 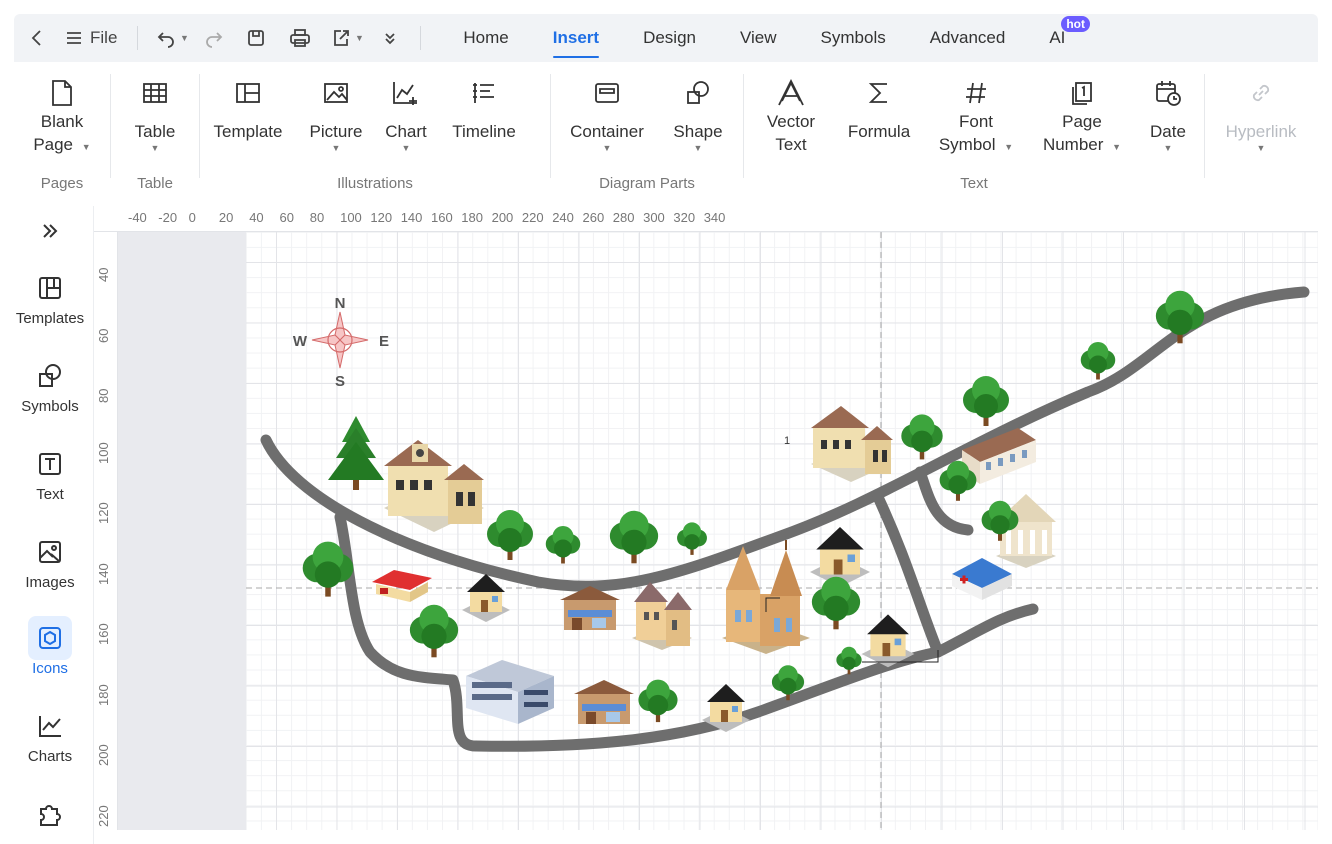 I want to click on icons-icon, so click(x=50, y=638).